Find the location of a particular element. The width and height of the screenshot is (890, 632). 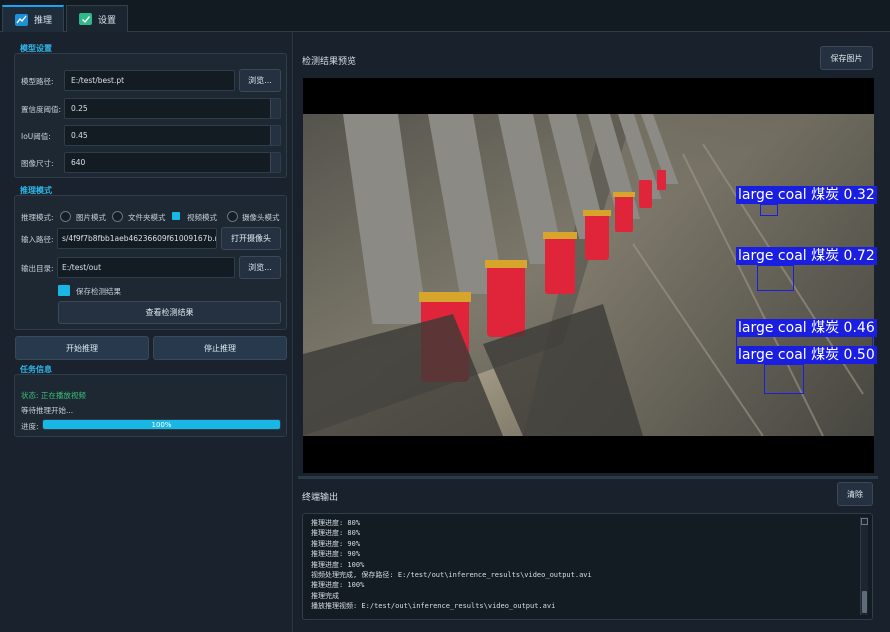

tab-inference-label: 推理 is located at coordinates (43, 21).